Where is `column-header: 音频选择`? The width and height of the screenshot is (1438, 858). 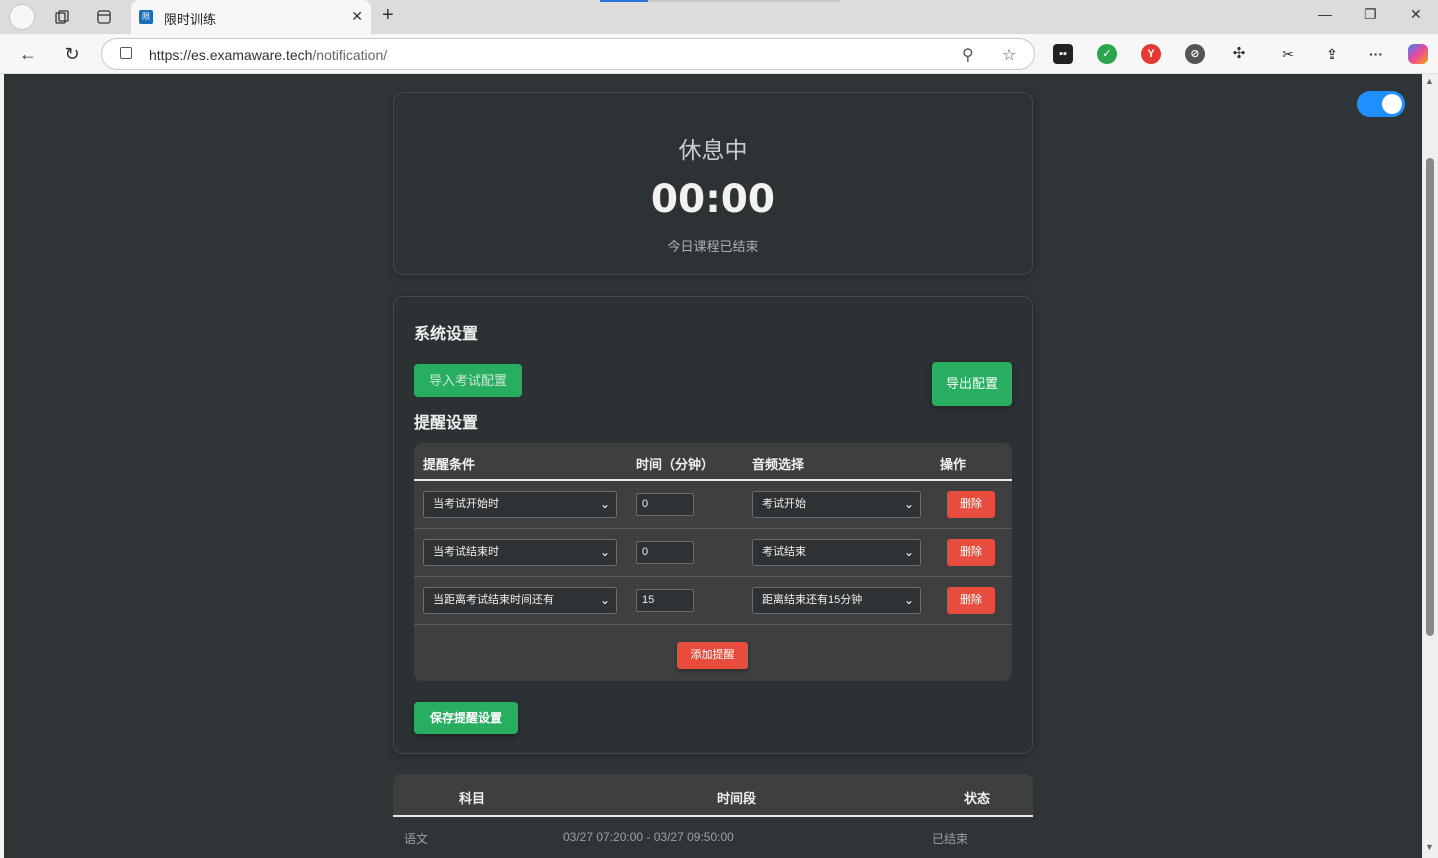
column-header: 音频选择 is located at coordinates (778, 464).